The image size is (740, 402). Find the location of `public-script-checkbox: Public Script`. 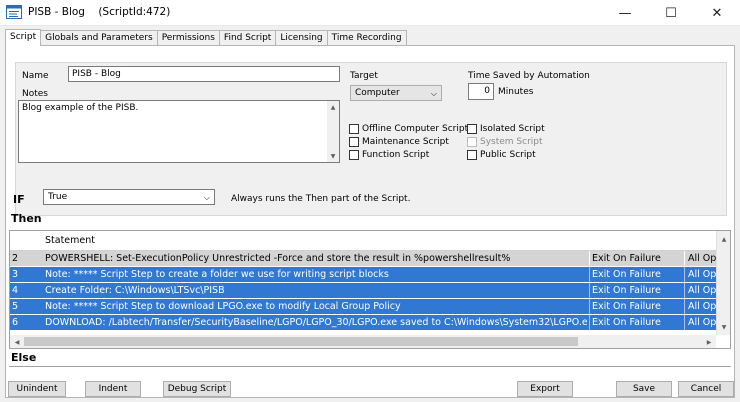

public-script-checkbox: Public Script is located at coordinates (501, 155).